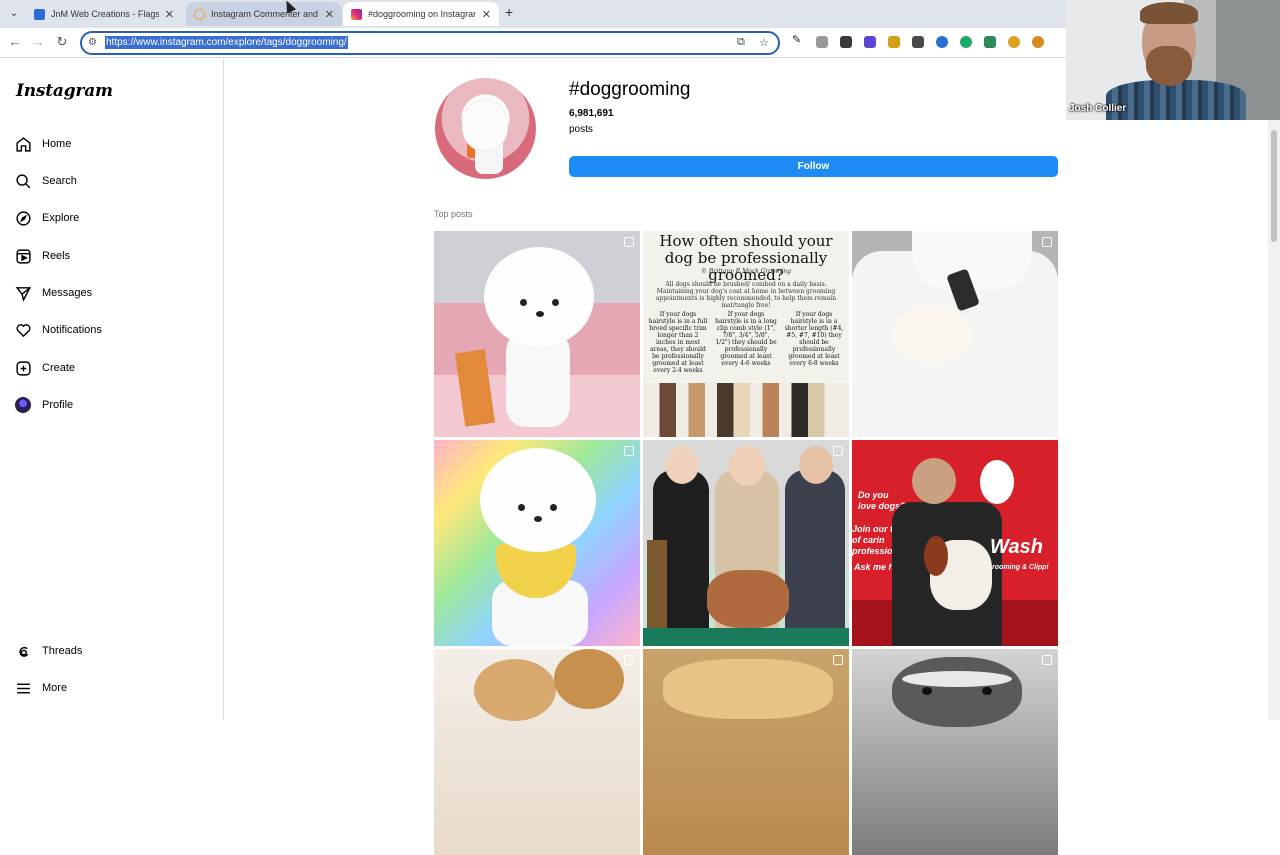  What do you see at coordinates (894, 42) in the screenshot?
I see `folder-extension-icon` at bounding box center [894, 42].